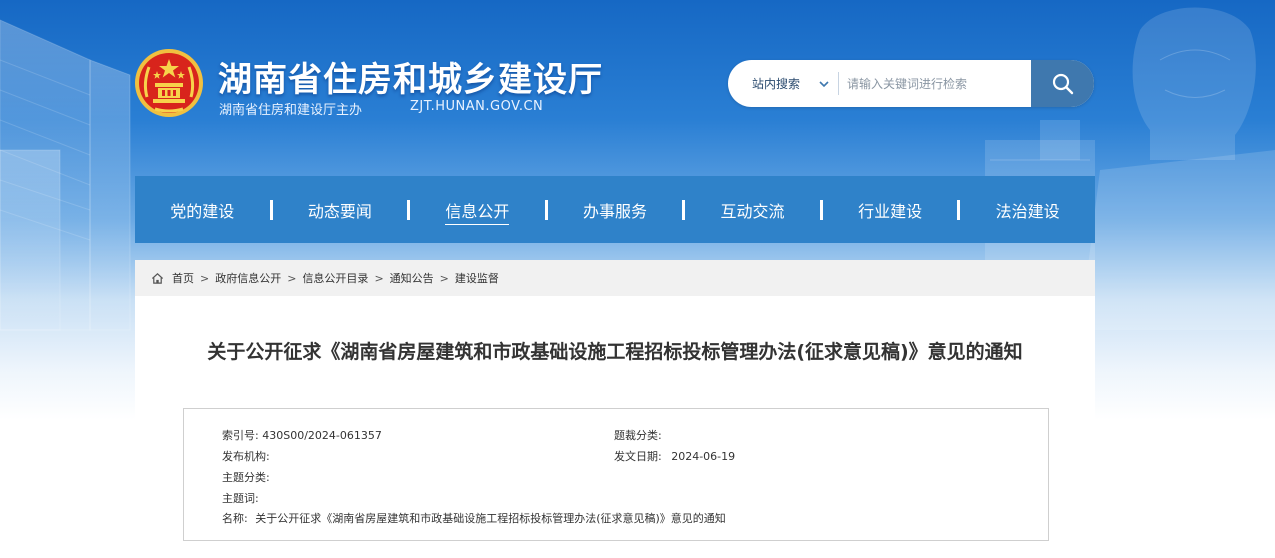 This screenshot has height=558, width=1275. I want to click on meta-name-label: 名称:, so click(235, 518).